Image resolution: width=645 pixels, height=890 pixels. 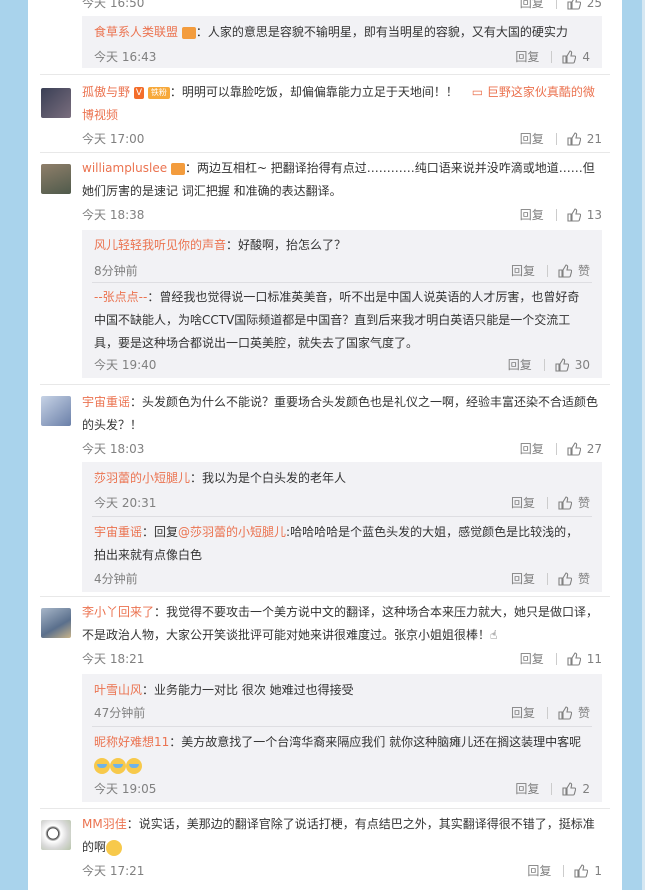 What do you see at coordinates (477, 92) in the screenshot?
I see `video-link-icon: ▭` at bounding box center [477, 92].